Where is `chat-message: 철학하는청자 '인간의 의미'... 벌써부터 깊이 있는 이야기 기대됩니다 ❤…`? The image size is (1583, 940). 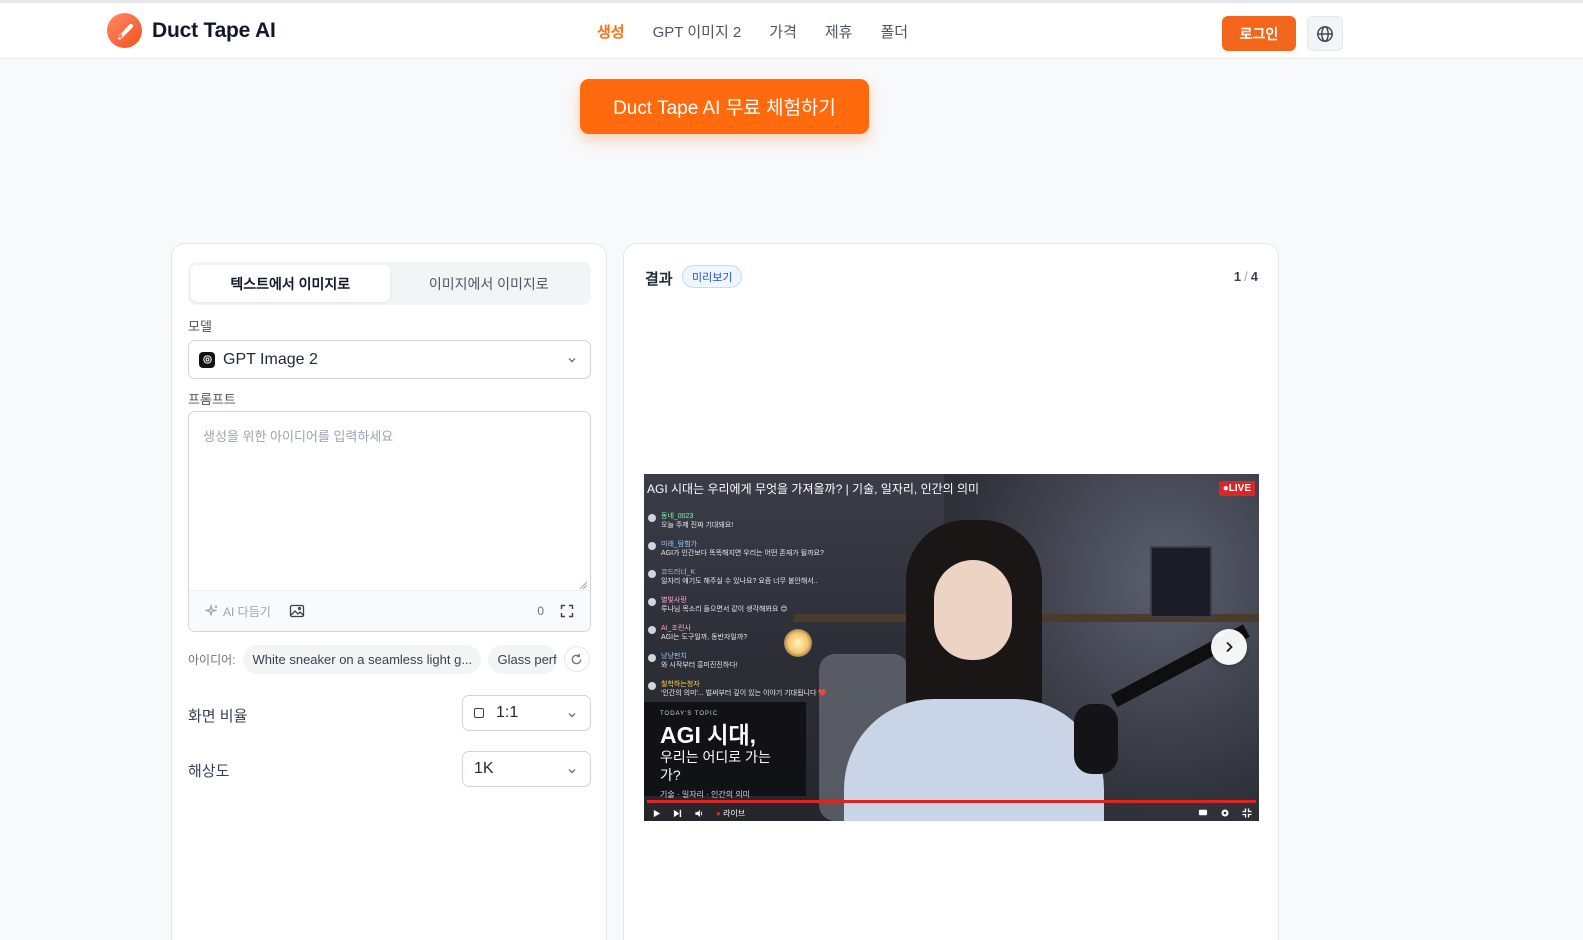 chat-message: 철학하는청자 '인간의 의미'... 벌써부터 깊이 있는 이야기 기대됩니다 ❤… is located at coordinates (737, 689).